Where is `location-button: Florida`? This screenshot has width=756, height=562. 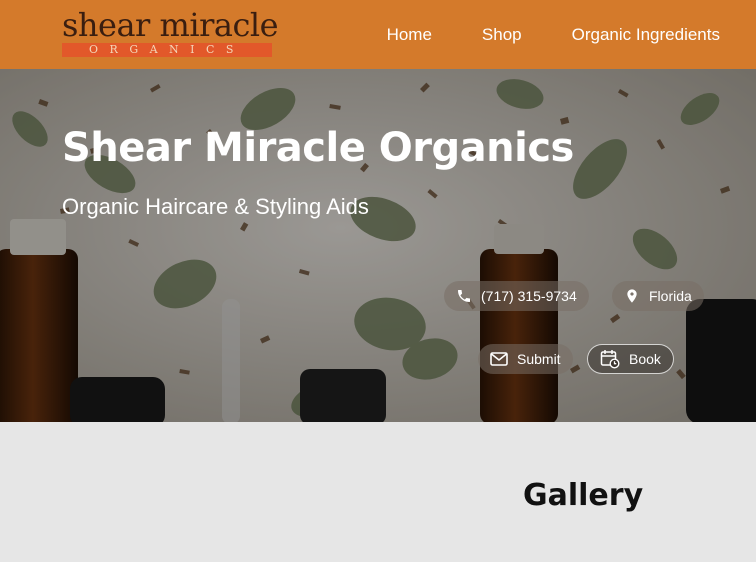
location-button: Florida is located at coordinates (658, 296).